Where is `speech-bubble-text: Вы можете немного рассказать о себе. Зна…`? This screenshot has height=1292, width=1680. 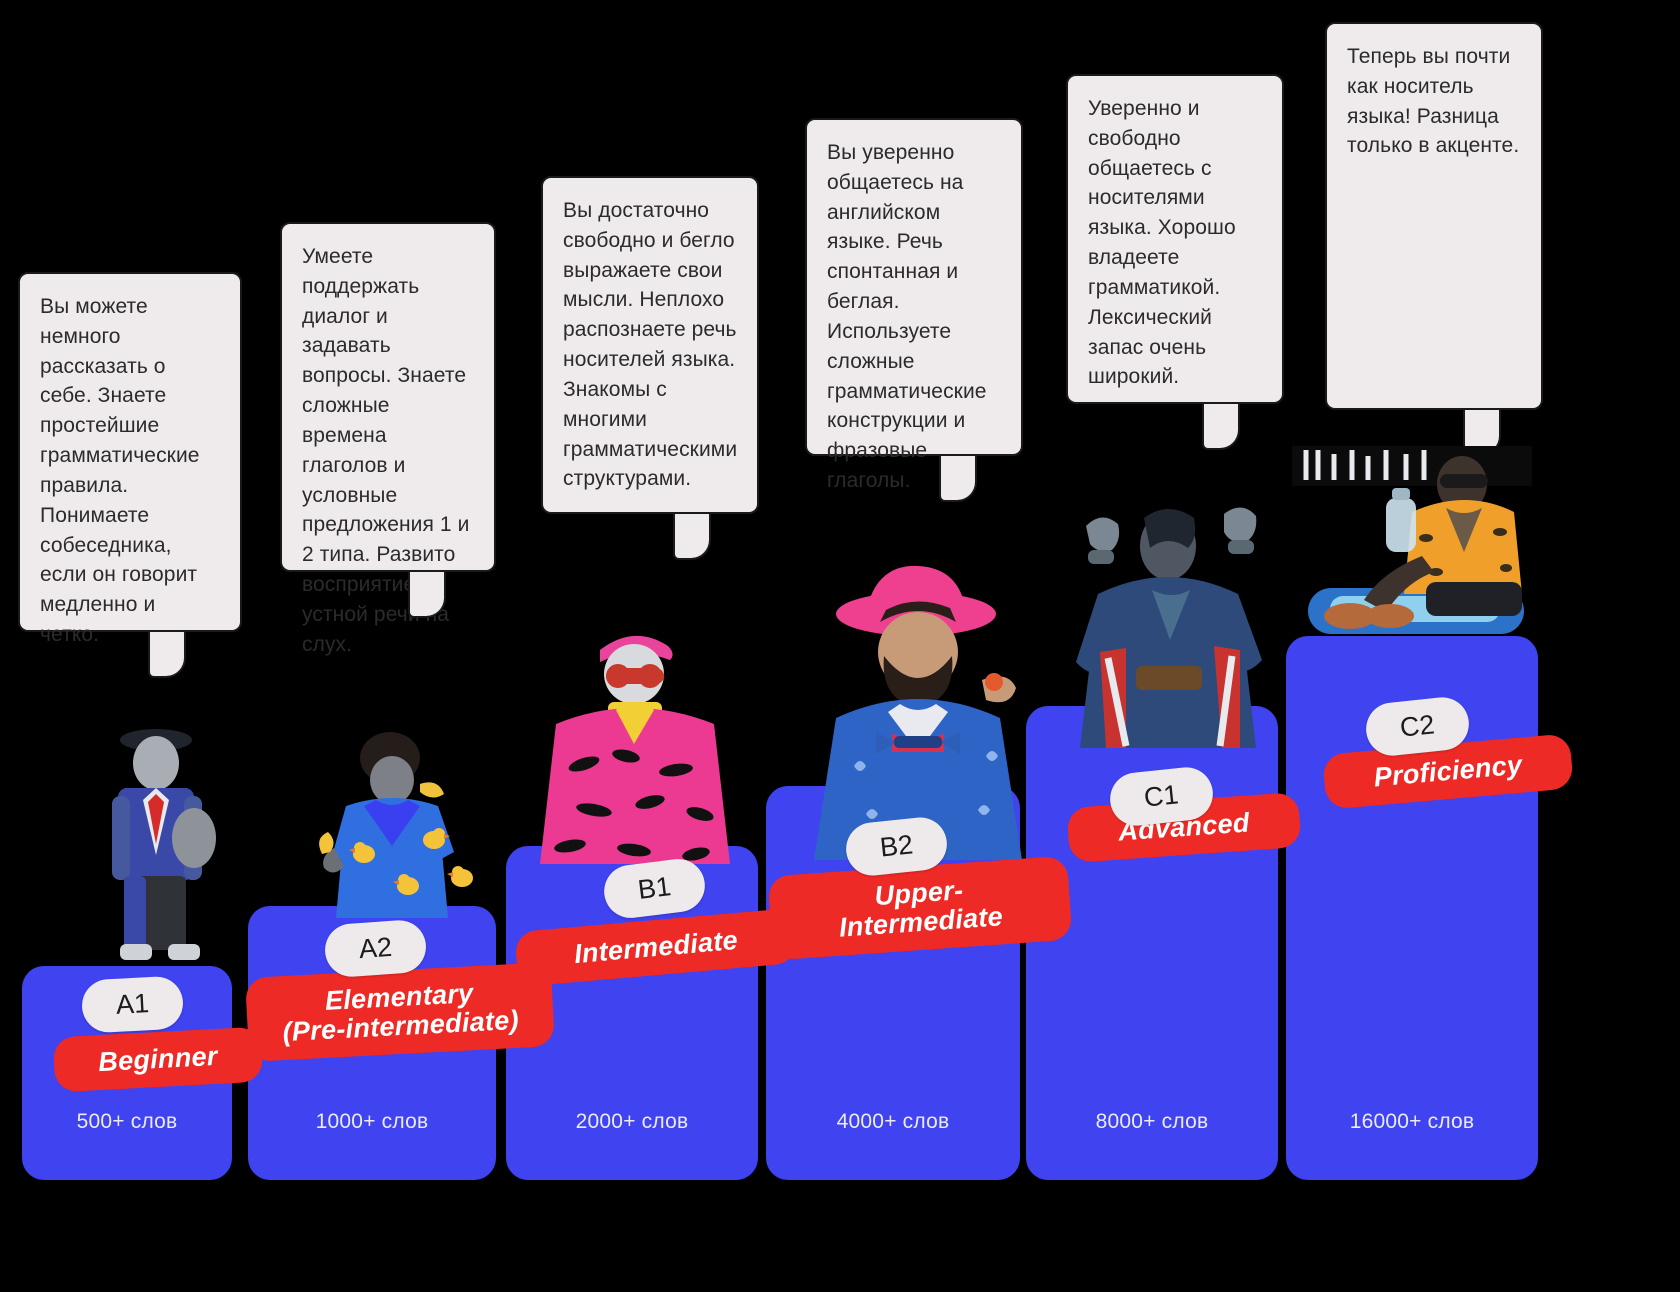
speech-bubble-text: Вы можете немного рассказать о себе. Зна… is located at coordinates (123, 470).